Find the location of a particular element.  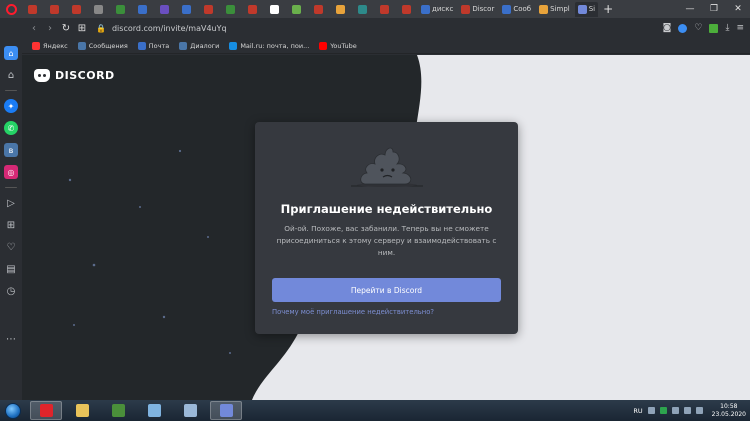

sidebar-news-icon: ▤ is located at coordinates (11, 269).